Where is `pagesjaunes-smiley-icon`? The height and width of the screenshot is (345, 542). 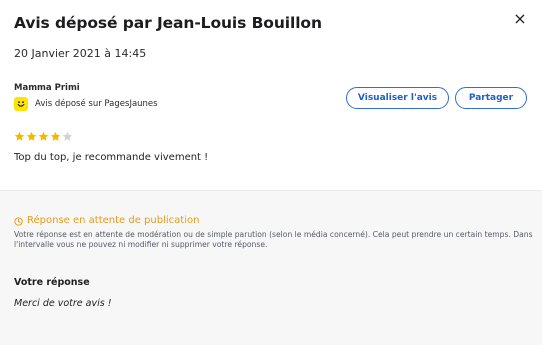 pagesjaunes-smiley-icon is located at coordinates (21, 104).